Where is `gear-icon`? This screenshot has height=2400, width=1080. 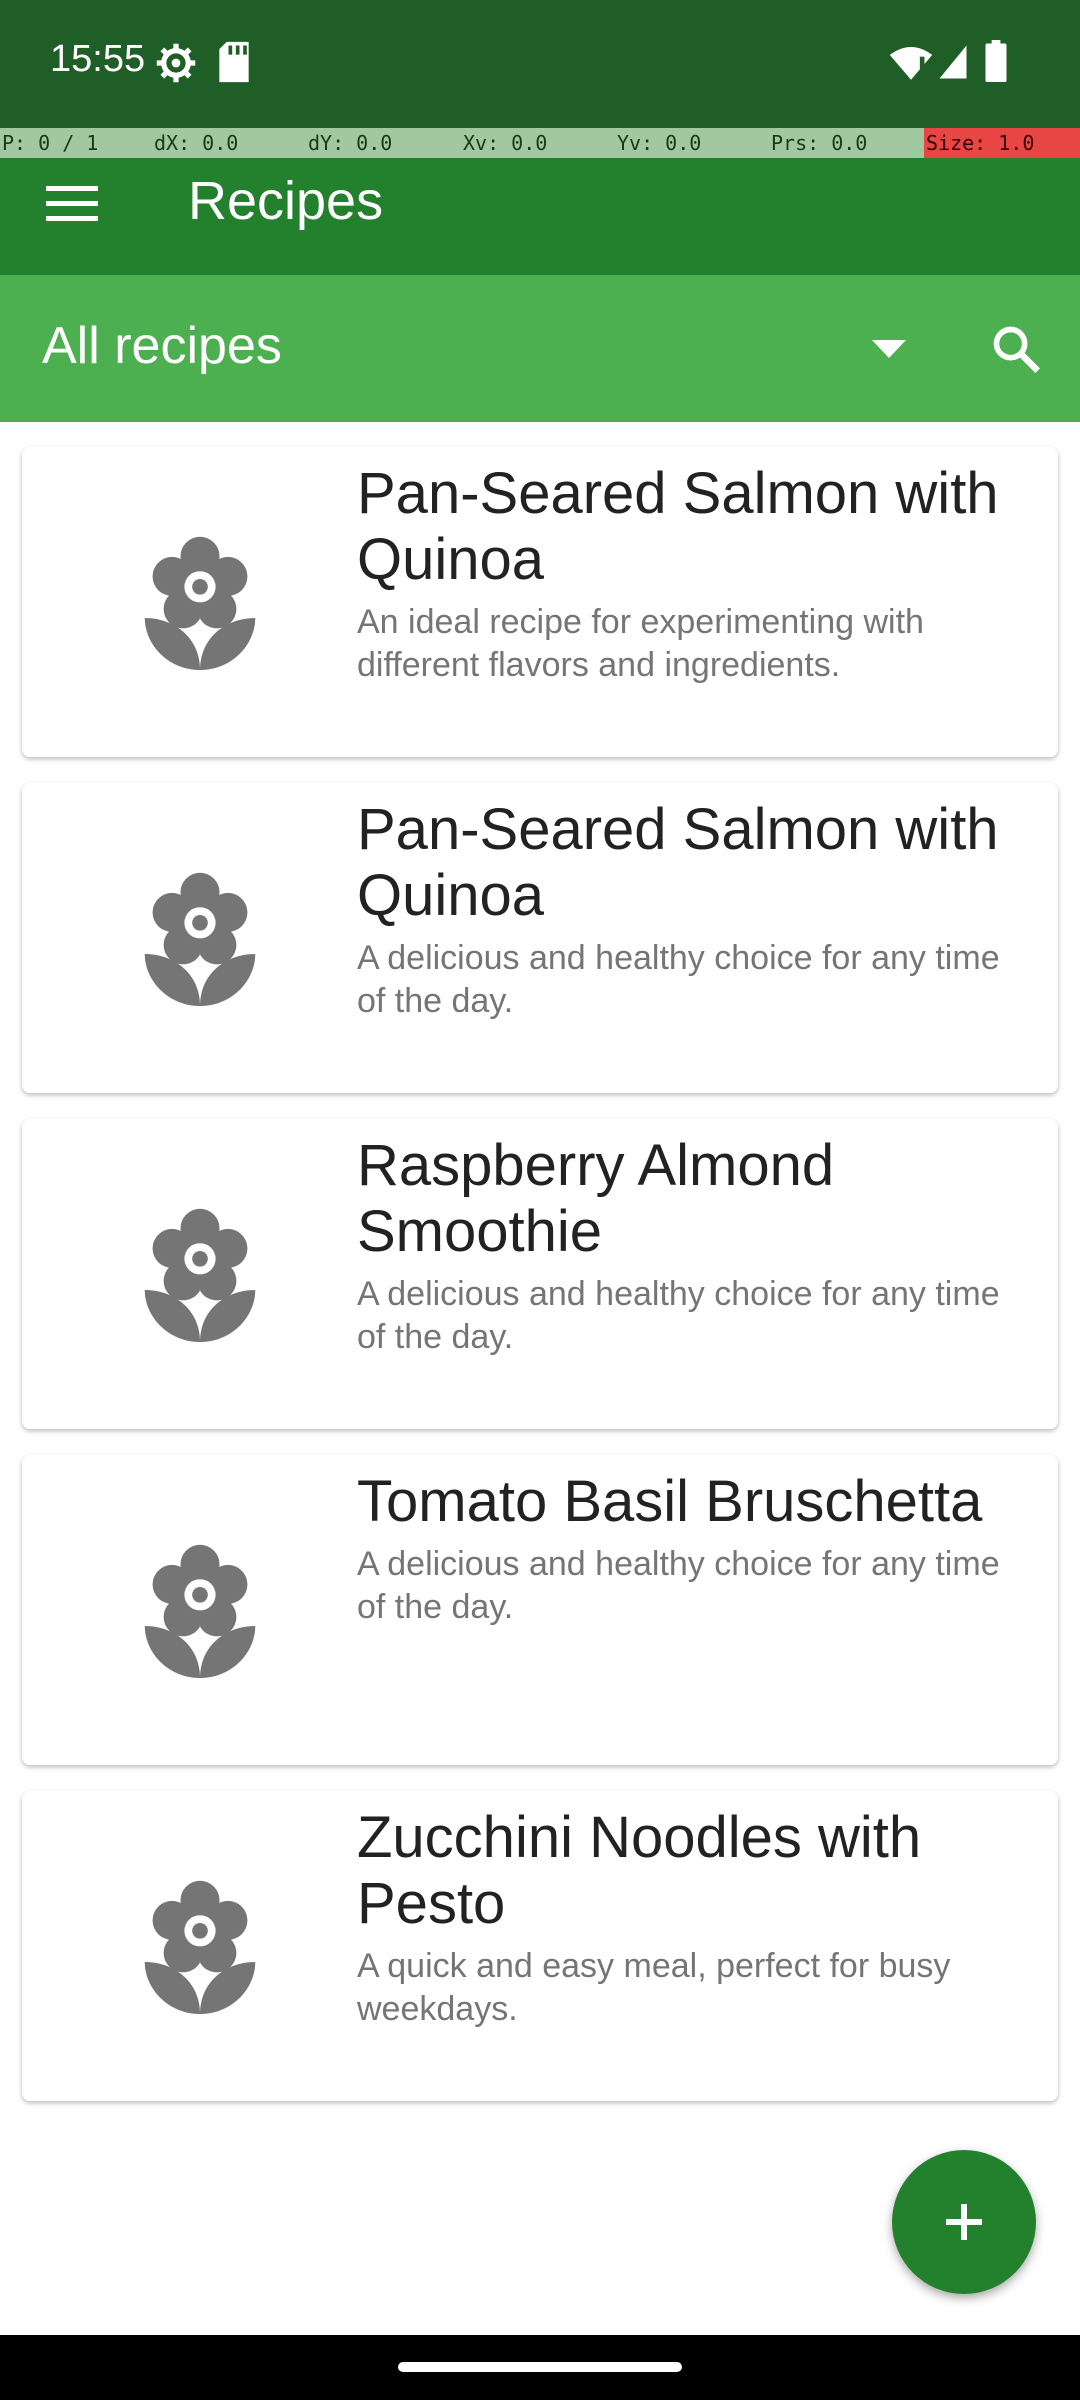
gear-icon is located at coordinates (176, 63).